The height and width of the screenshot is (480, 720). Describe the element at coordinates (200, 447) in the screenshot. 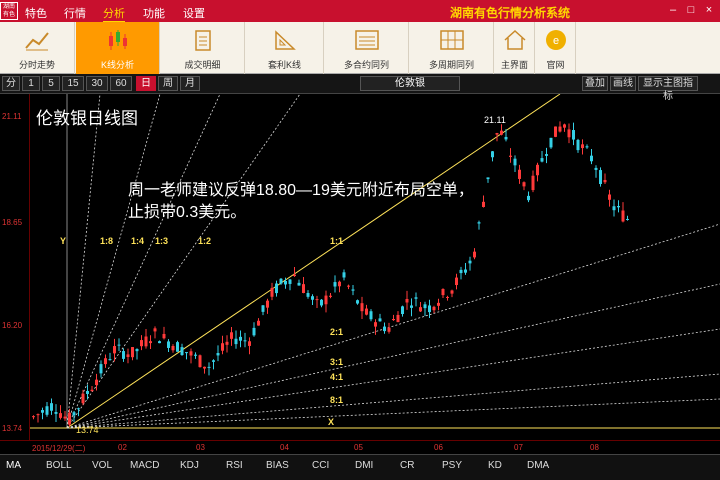

I see `x-tick-label: 03` at that location.